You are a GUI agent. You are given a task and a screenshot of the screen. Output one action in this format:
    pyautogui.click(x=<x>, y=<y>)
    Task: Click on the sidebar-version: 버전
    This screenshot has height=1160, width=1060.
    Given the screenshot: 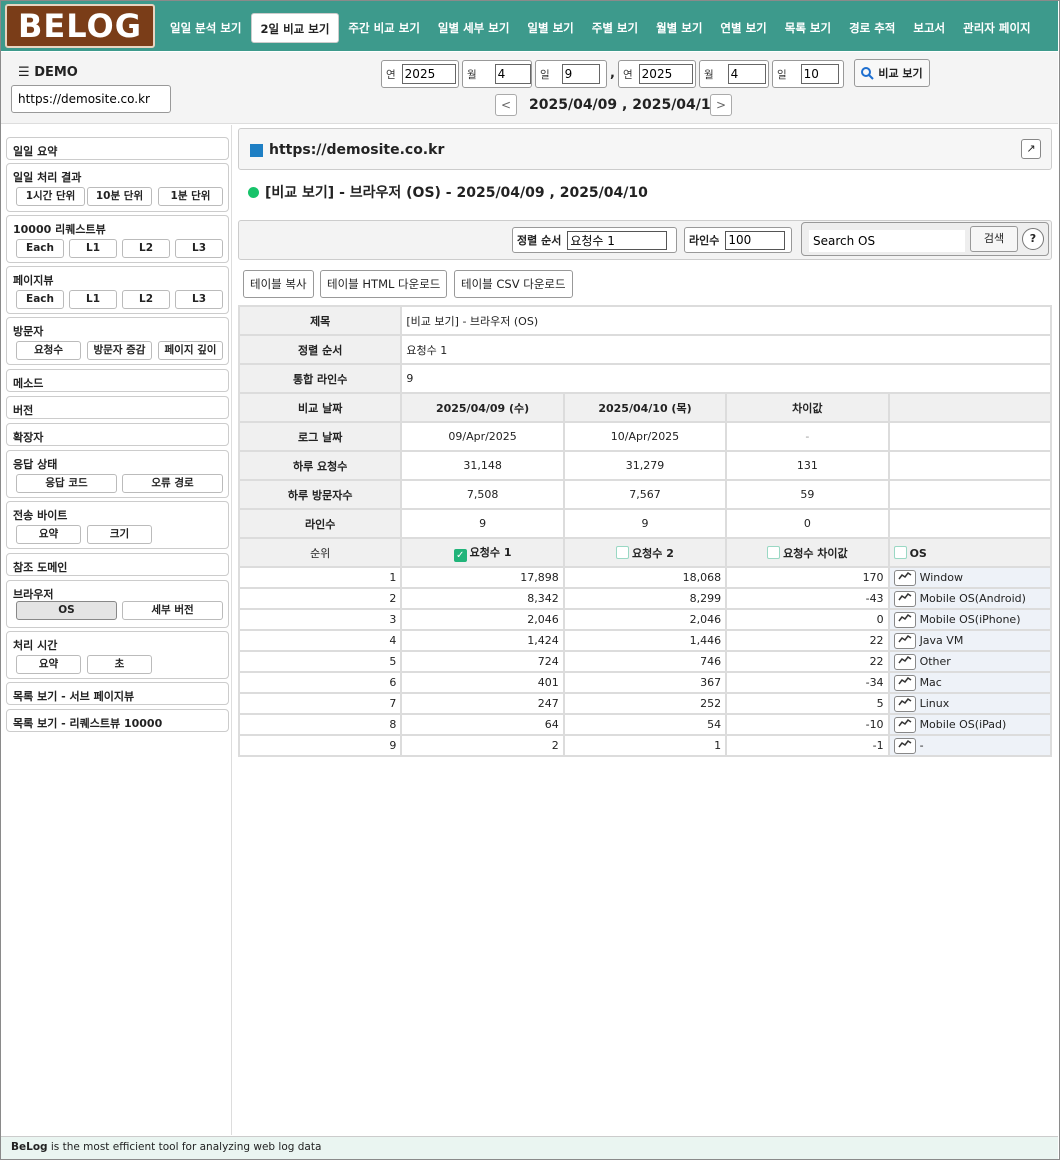 What is the action you would take?
    pyautogui.click(x=117, y=407)
    